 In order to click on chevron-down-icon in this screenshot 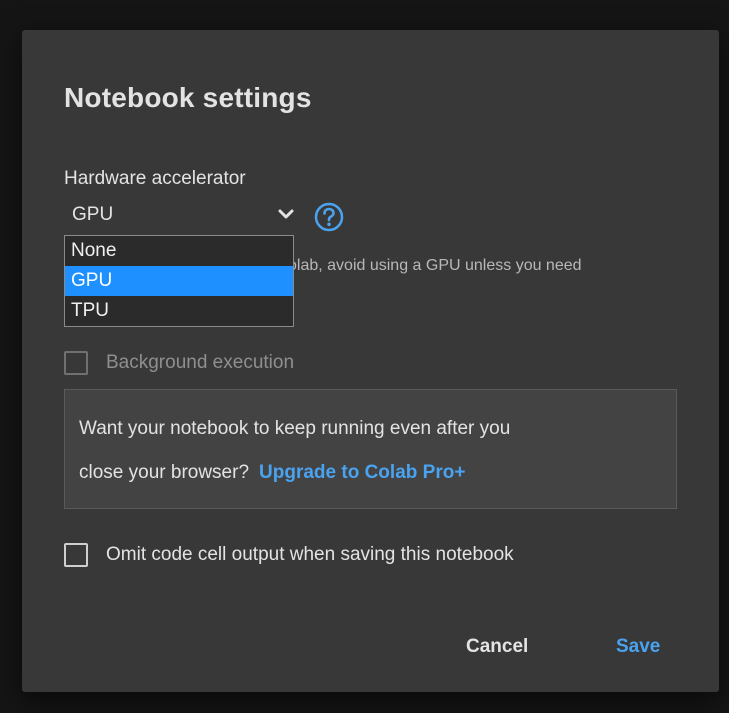, I will do `click(286, 214)`.